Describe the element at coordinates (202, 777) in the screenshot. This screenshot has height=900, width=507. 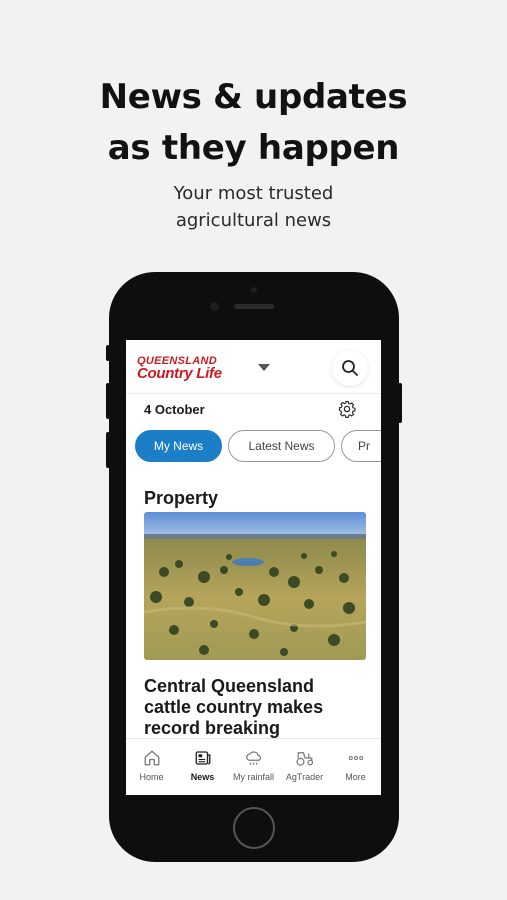
I see `nav-label-news: News` at that location.